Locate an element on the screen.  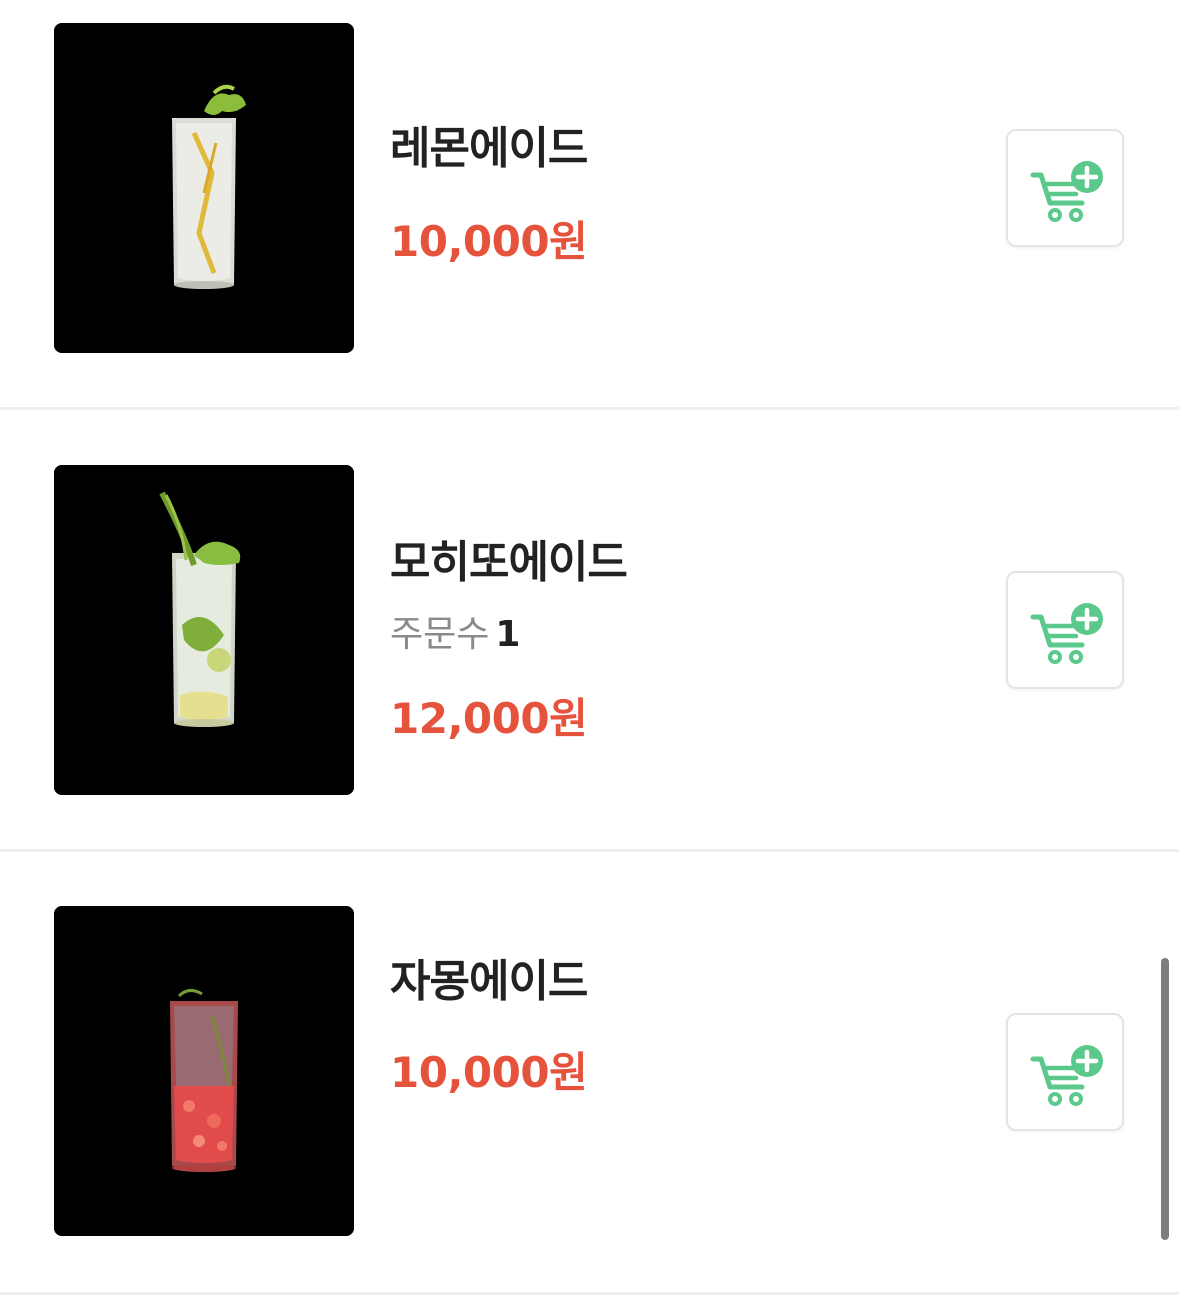
product-image-grapefruit-ade is located at coordinates (204, 1071).